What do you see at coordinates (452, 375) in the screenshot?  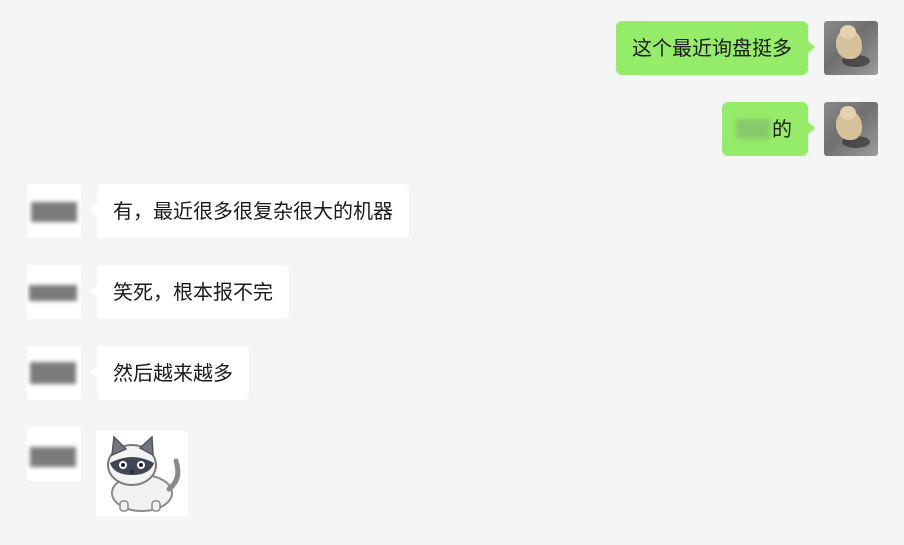 I see `message-row: 然后越来越多` at bounding box center [452, 375].